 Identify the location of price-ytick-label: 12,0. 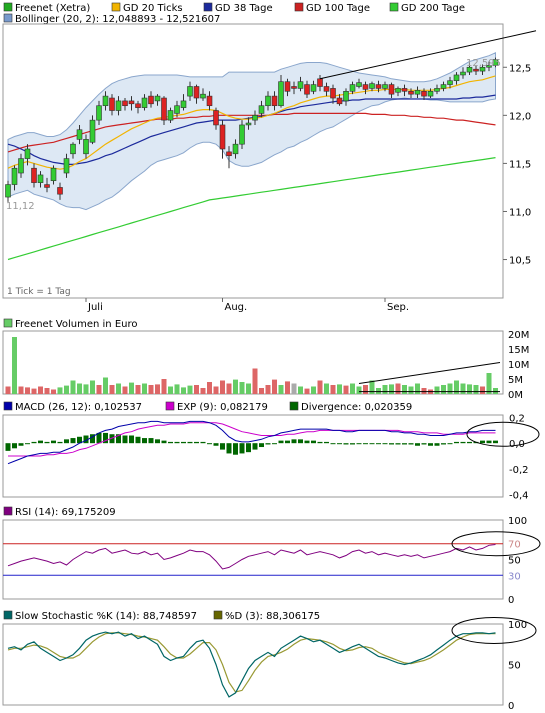
(520, 116).